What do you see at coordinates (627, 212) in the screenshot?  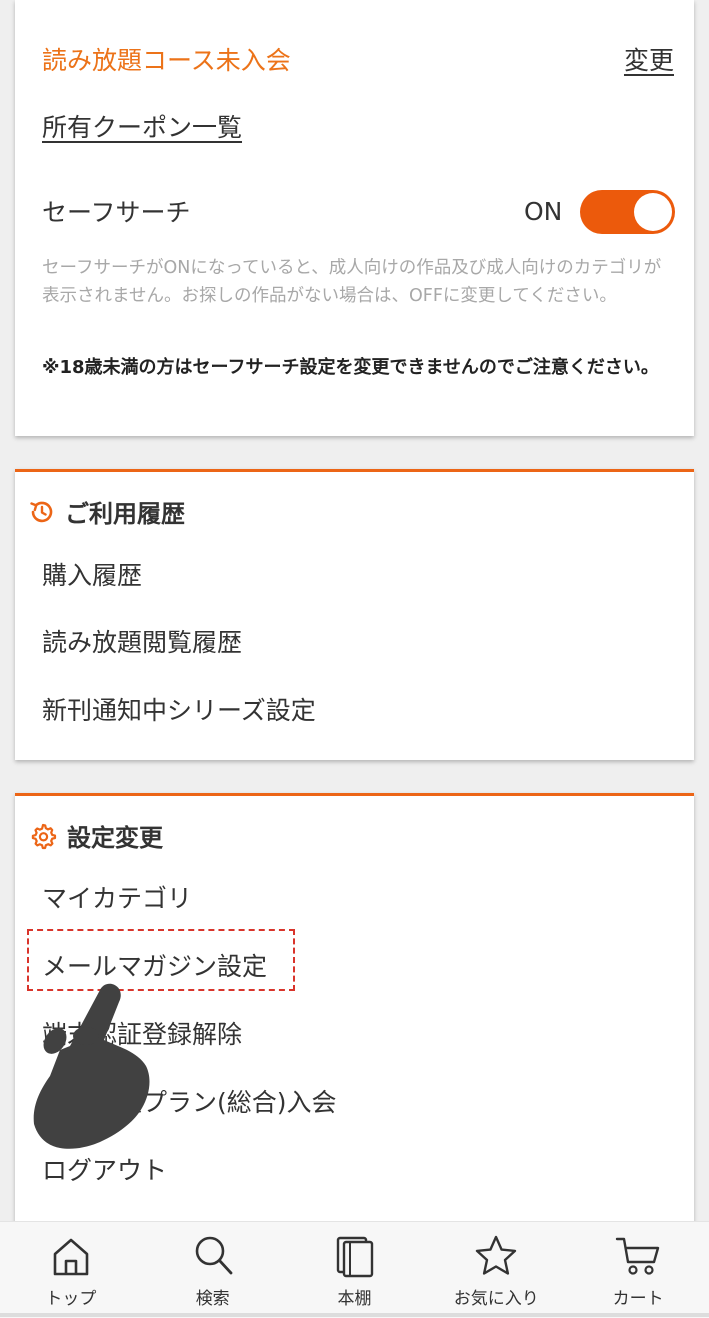 I see `safe-search-toggle` at bounding box center [627, 212].